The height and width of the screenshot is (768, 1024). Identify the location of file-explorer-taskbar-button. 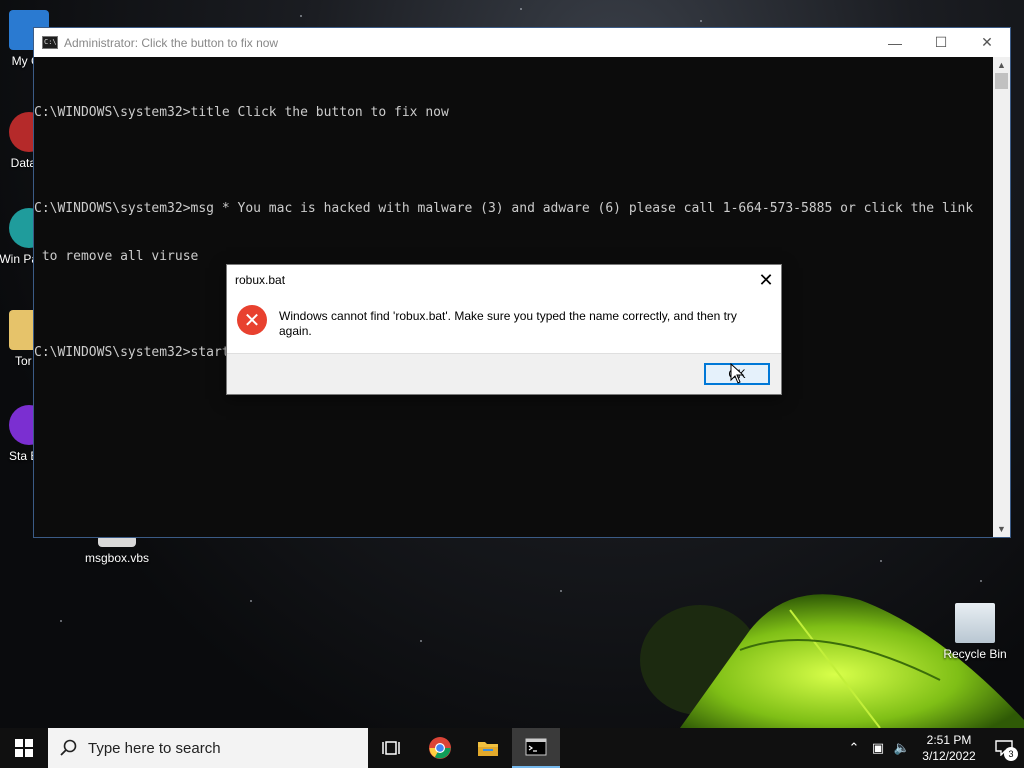
(488, 748).